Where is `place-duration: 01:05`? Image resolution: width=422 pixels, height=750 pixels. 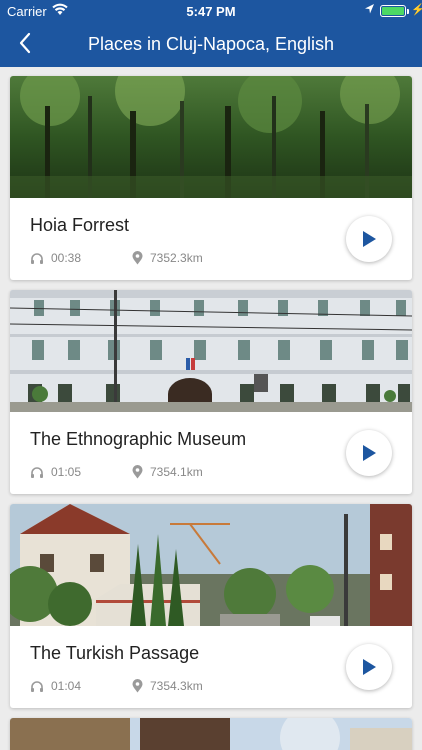
place-duration: 01:05 is located at coordinates (55, 472).